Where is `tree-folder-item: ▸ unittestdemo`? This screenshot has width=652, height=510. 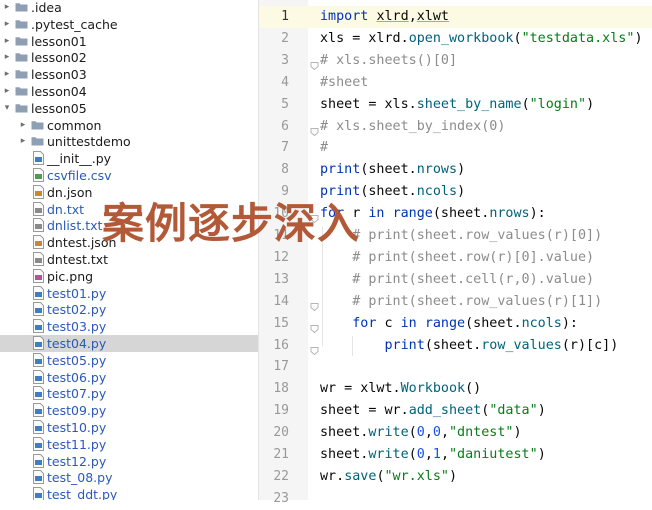 tree-folder-item: ▸ unittestdemo is located at coordinates (129, 141).